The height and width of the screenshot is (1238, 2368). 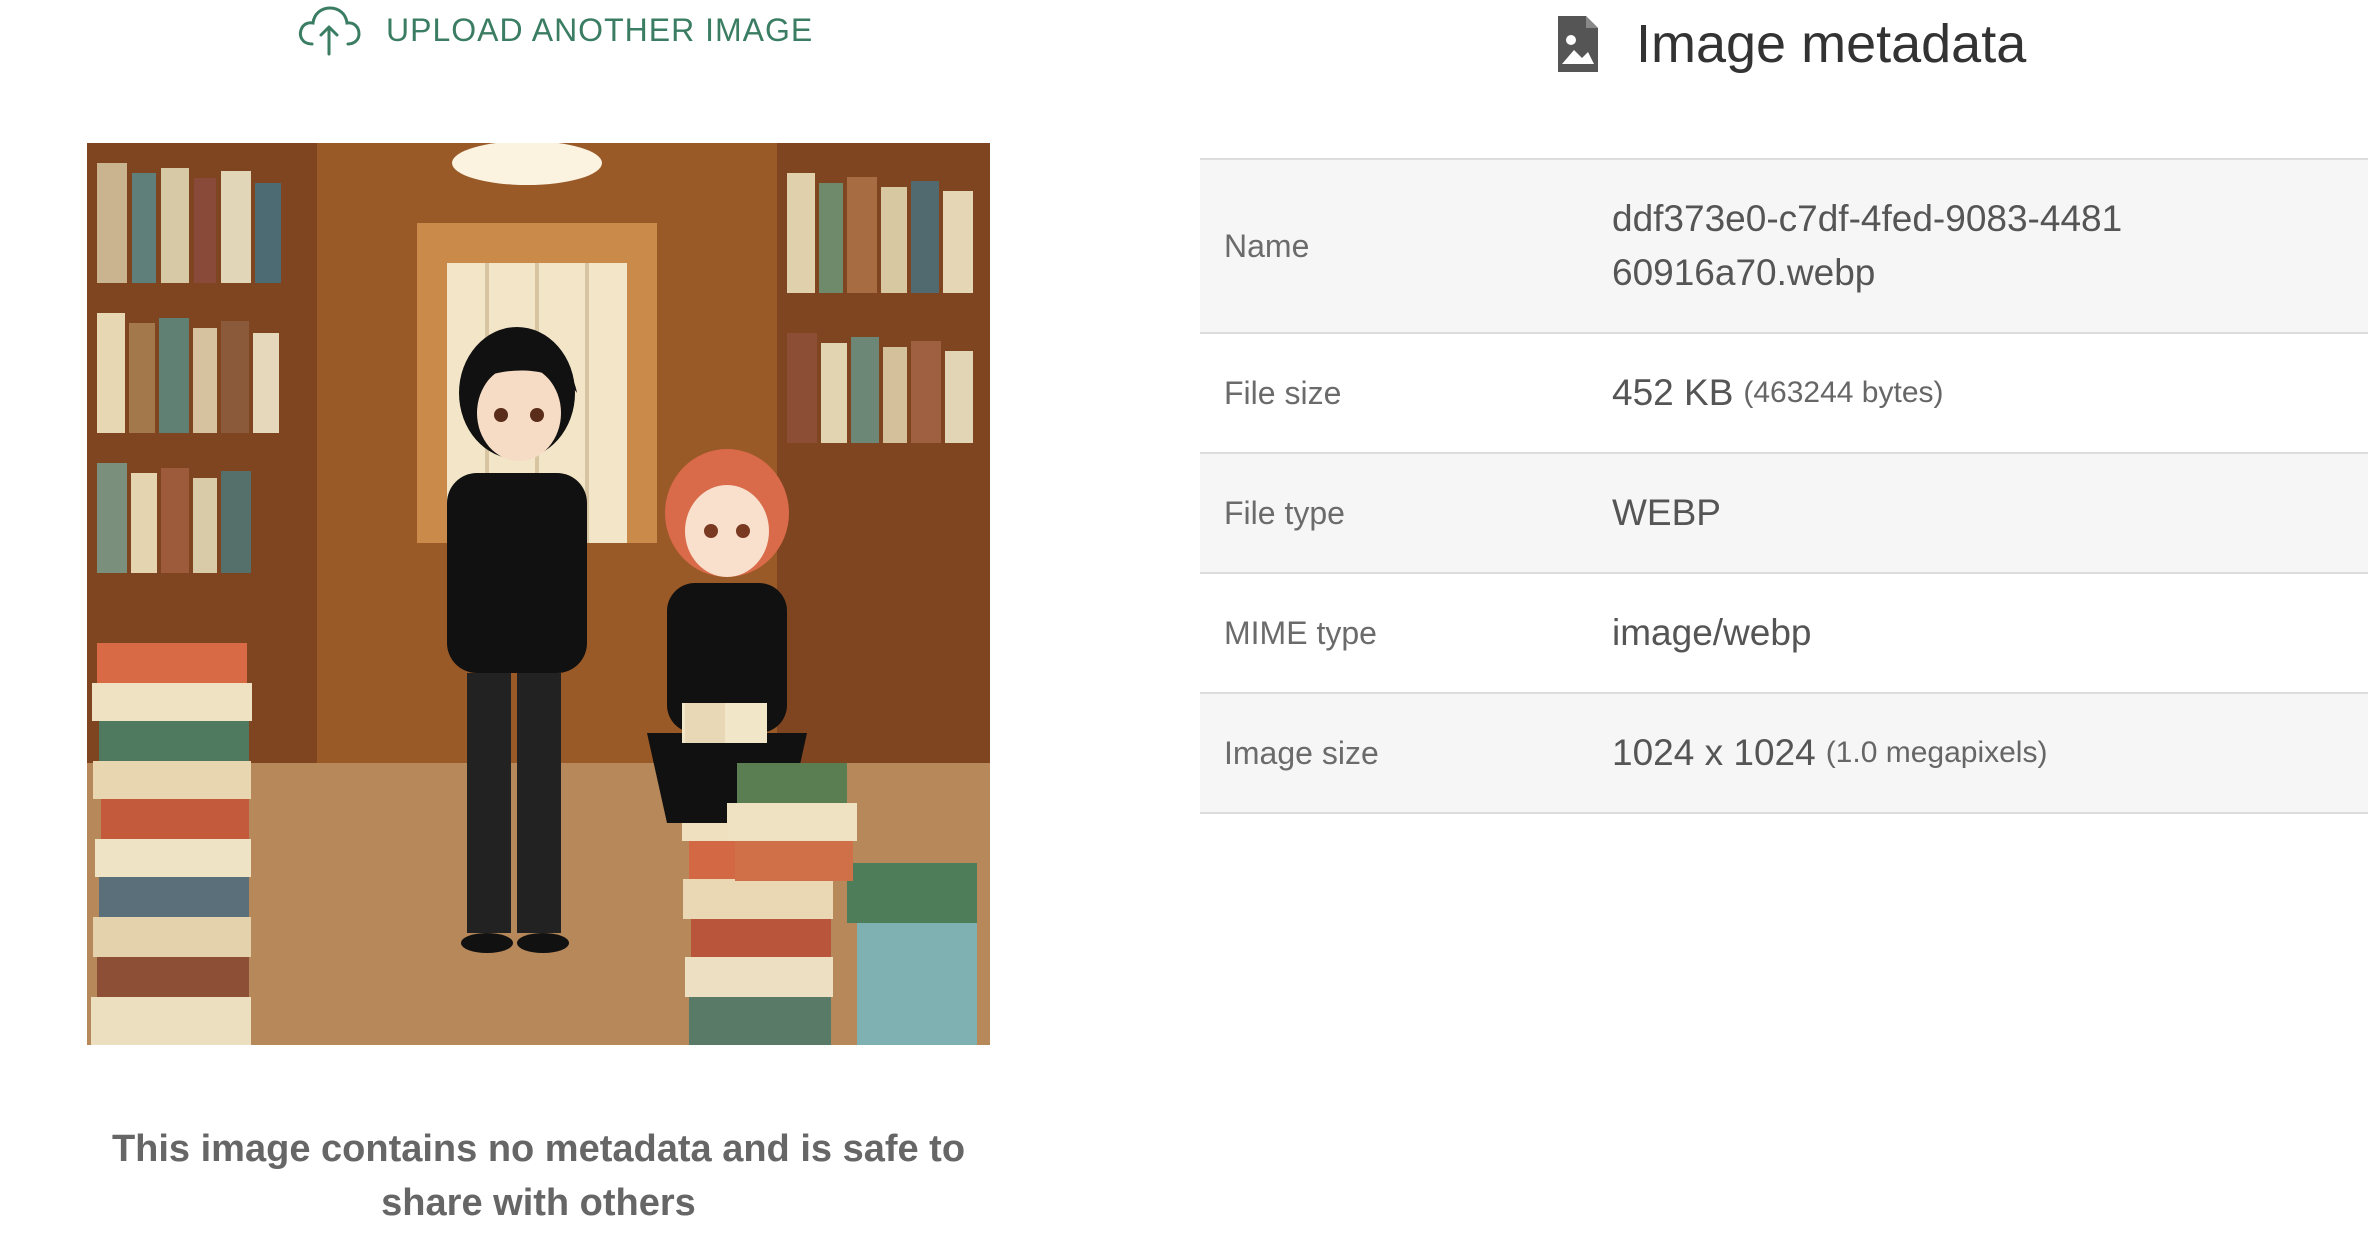 I want to click on table-row: Image size 1024 x 1024 (1.0 megapixels), so click(x=1784, y=753).